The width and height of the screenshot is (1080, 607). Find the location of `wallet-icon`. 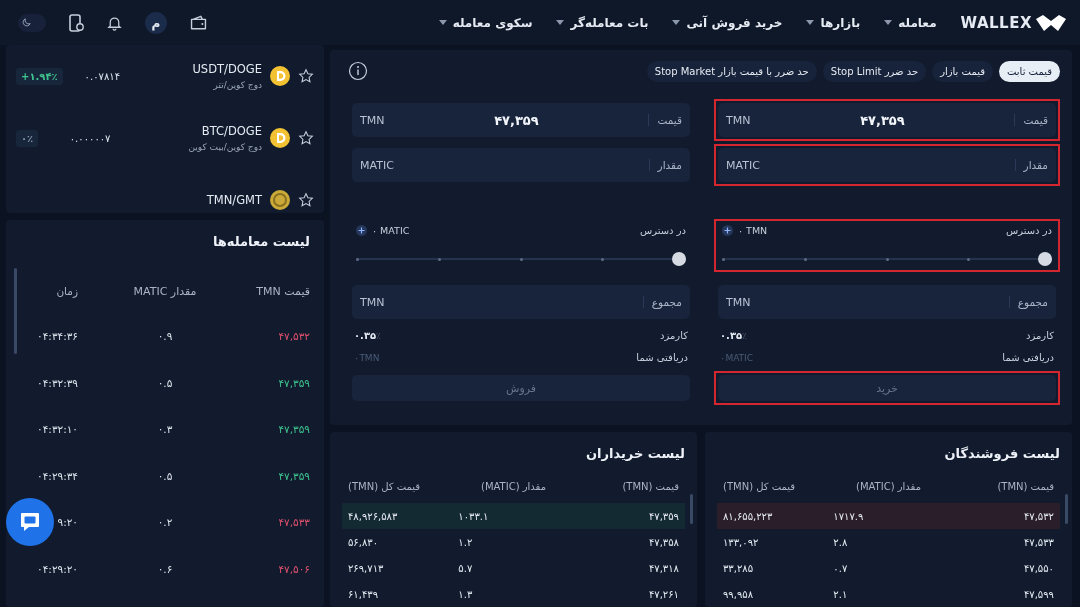

wallet-icon is located at coordinates (198, 22).